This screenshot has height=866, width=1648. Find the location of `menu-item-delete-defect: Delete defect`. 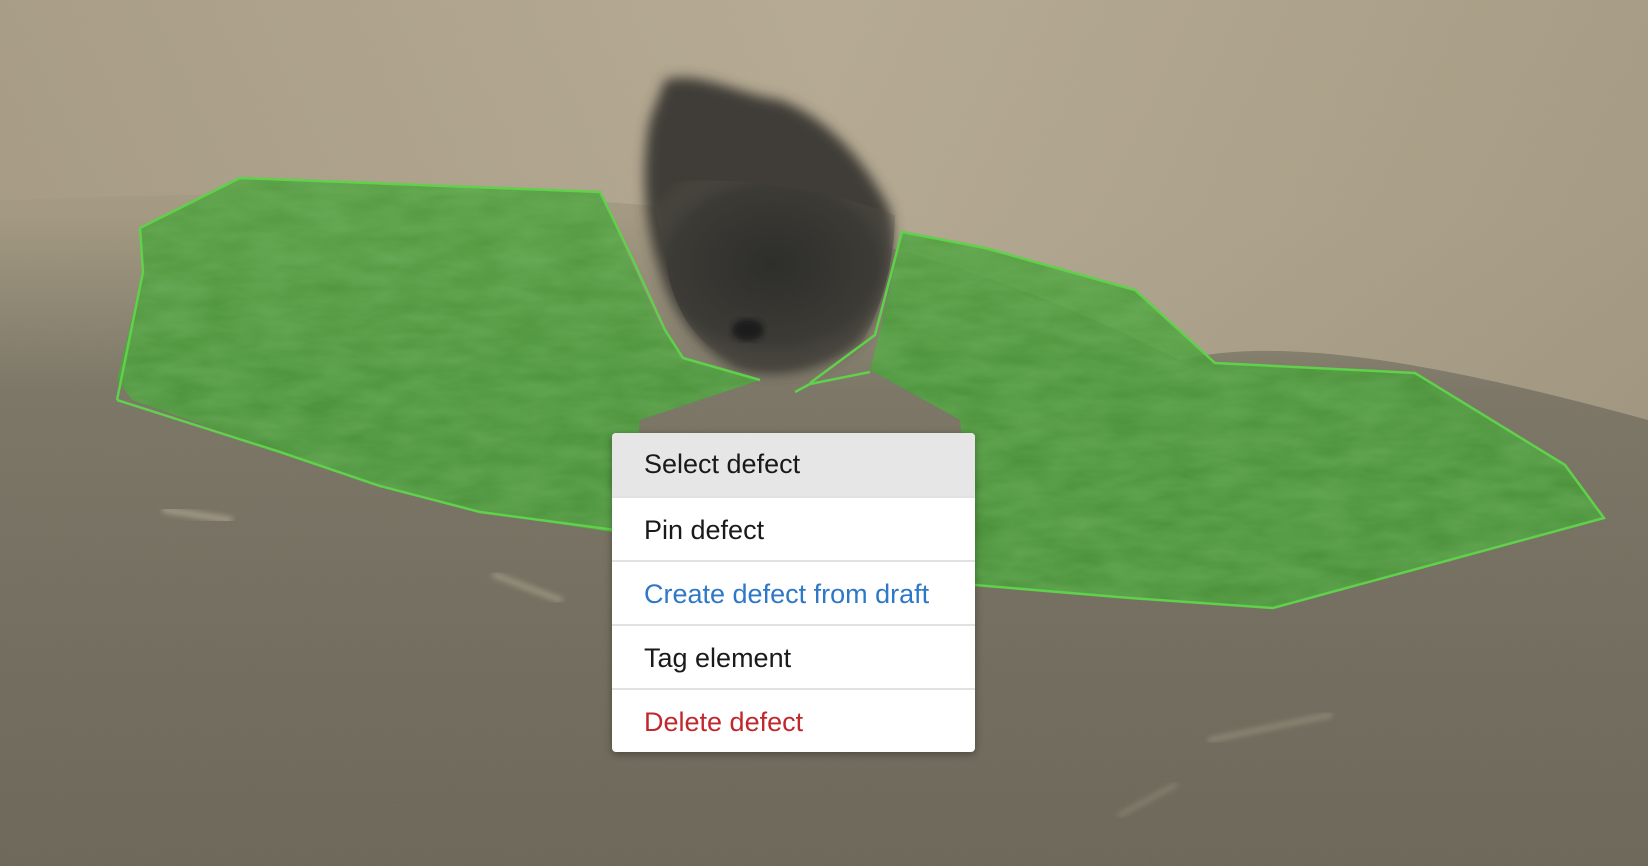

menu-item-delete-defect: Delete defect is located at coordinates (793, 720).